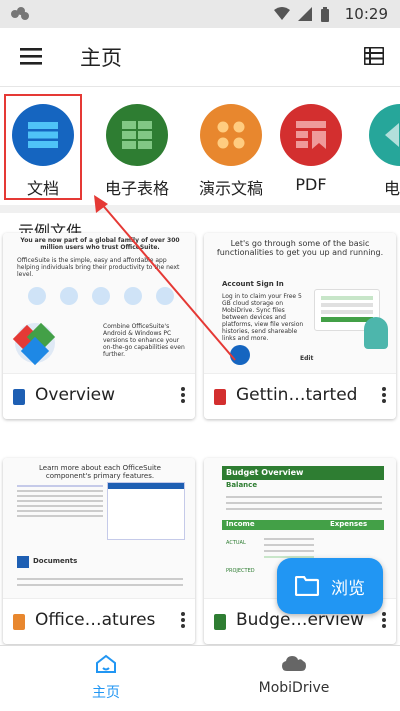 The width and height of the screenshot is (400, 711). I want to click on category-ebooks: 电子, so click(378, 150).